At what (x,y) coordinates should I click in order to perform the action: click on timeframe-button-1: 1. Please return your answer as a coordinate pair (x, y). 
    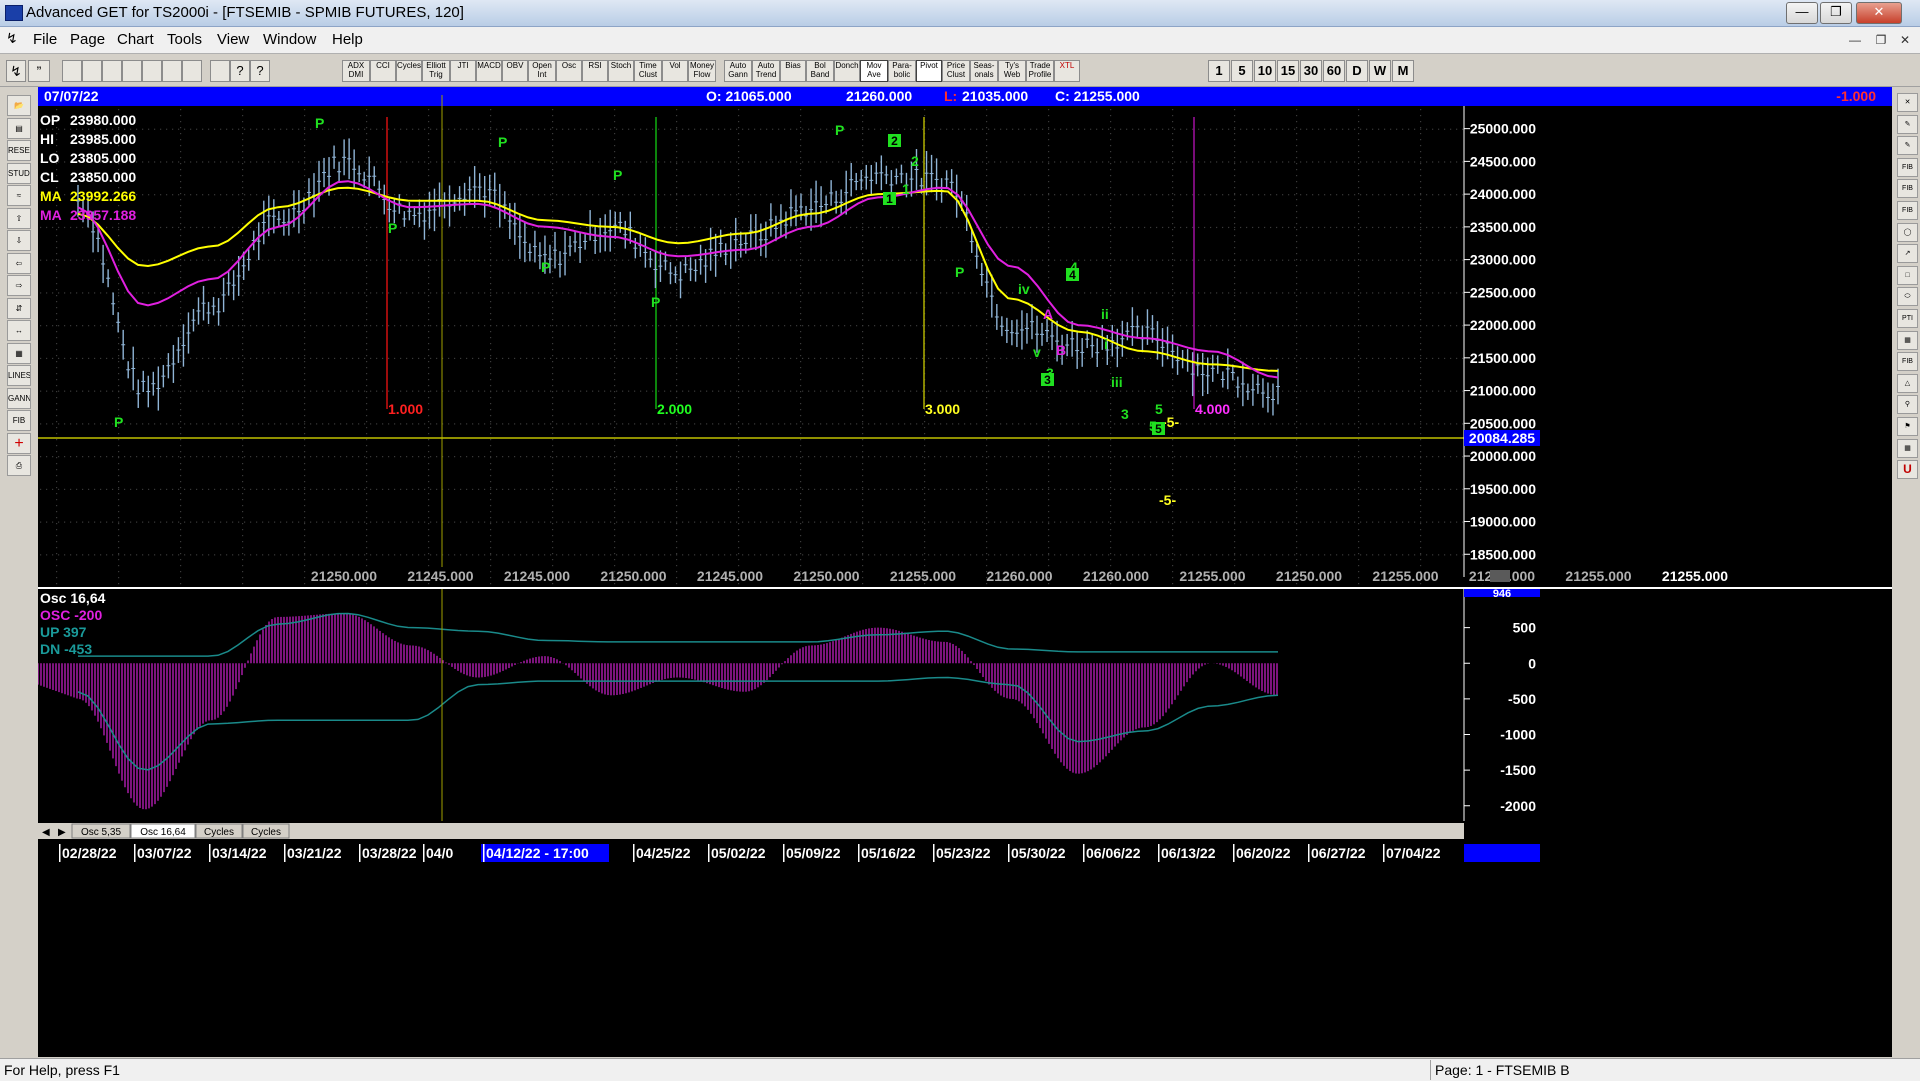
    Looking at the image, I should click on (1219, 71).